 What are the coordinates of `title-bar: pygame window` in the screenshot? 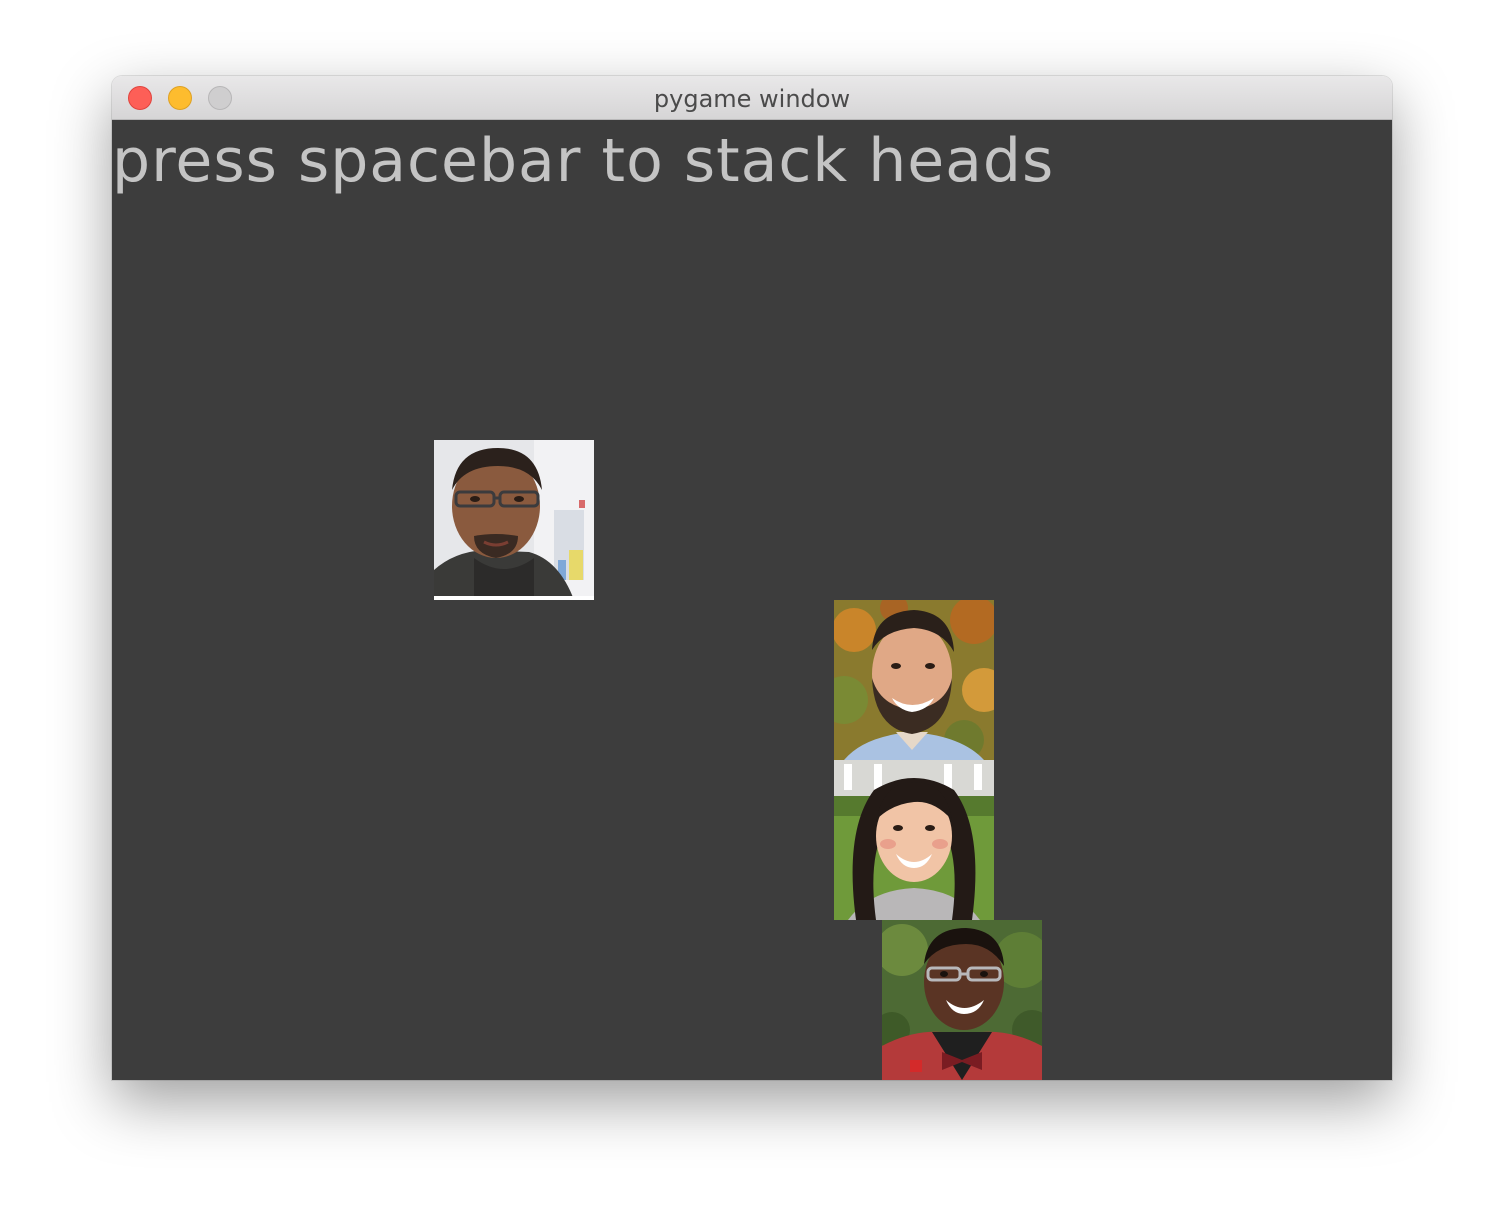 It's located at (752, 98).